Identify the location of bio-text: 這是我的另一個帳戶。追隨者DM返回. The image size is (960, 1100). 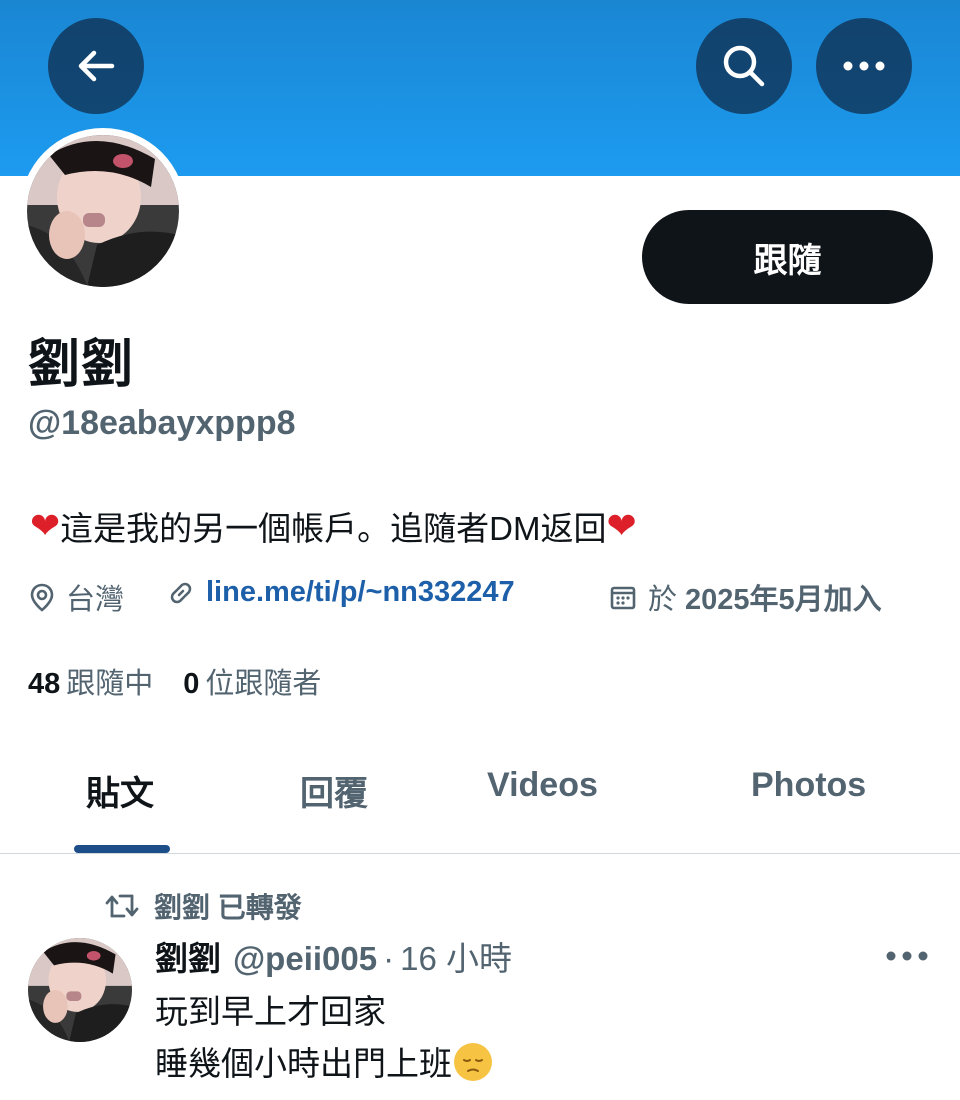
(333, 528).